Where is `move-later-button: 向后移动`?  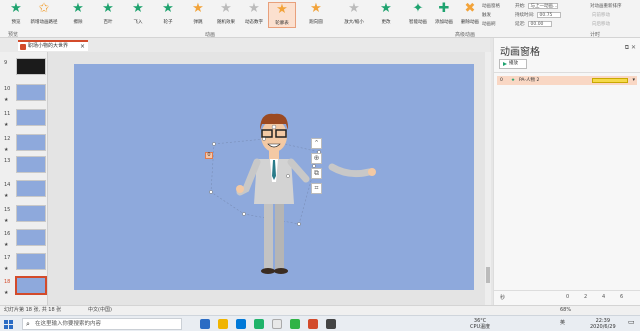 move-later-button: 向后移动 is located at coordinates (601, 24).